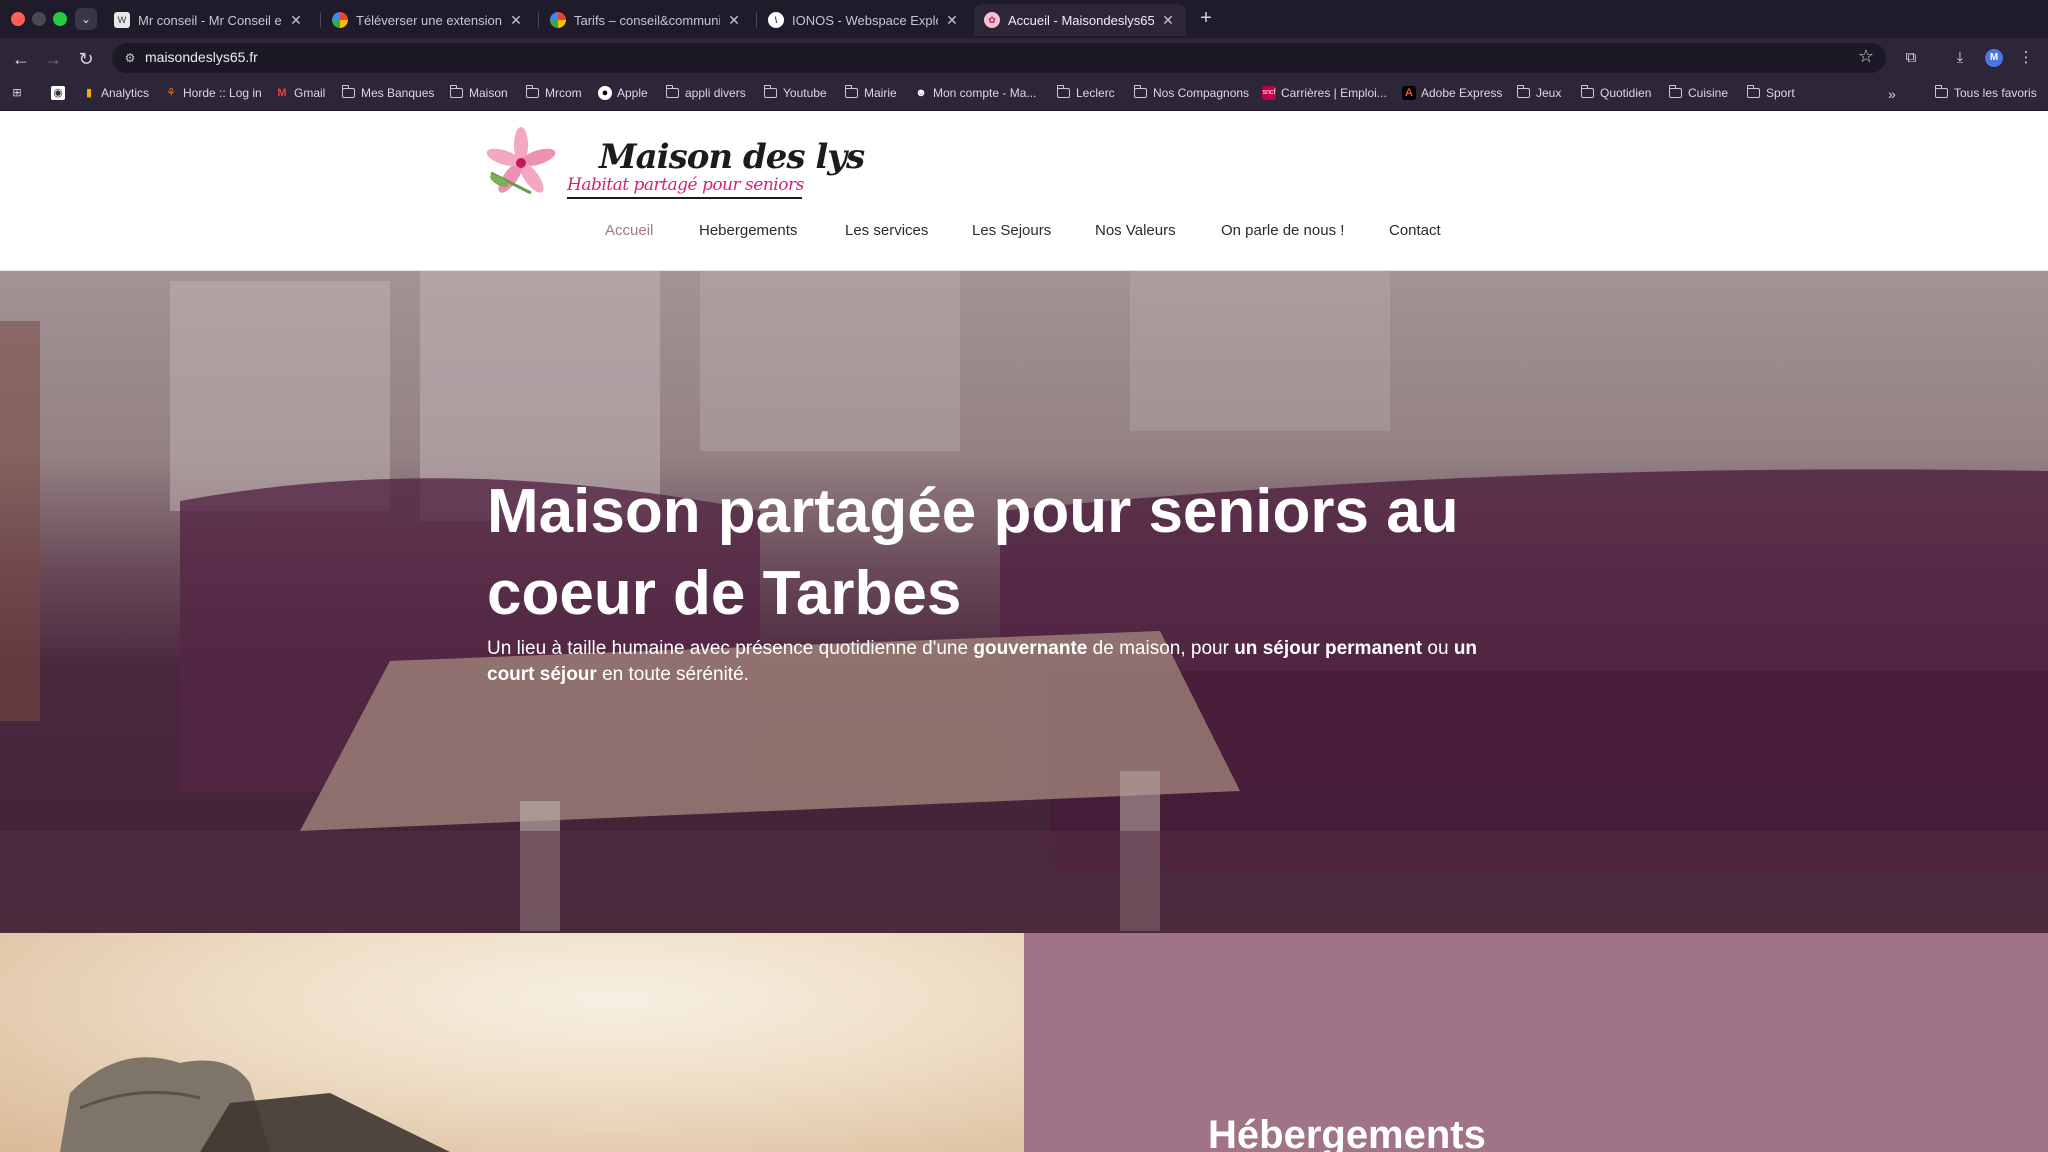 The width and height of the screenshot is (2048, 1152). I want to click on hebergements-section: Hébergements, so click(1536, 1042).